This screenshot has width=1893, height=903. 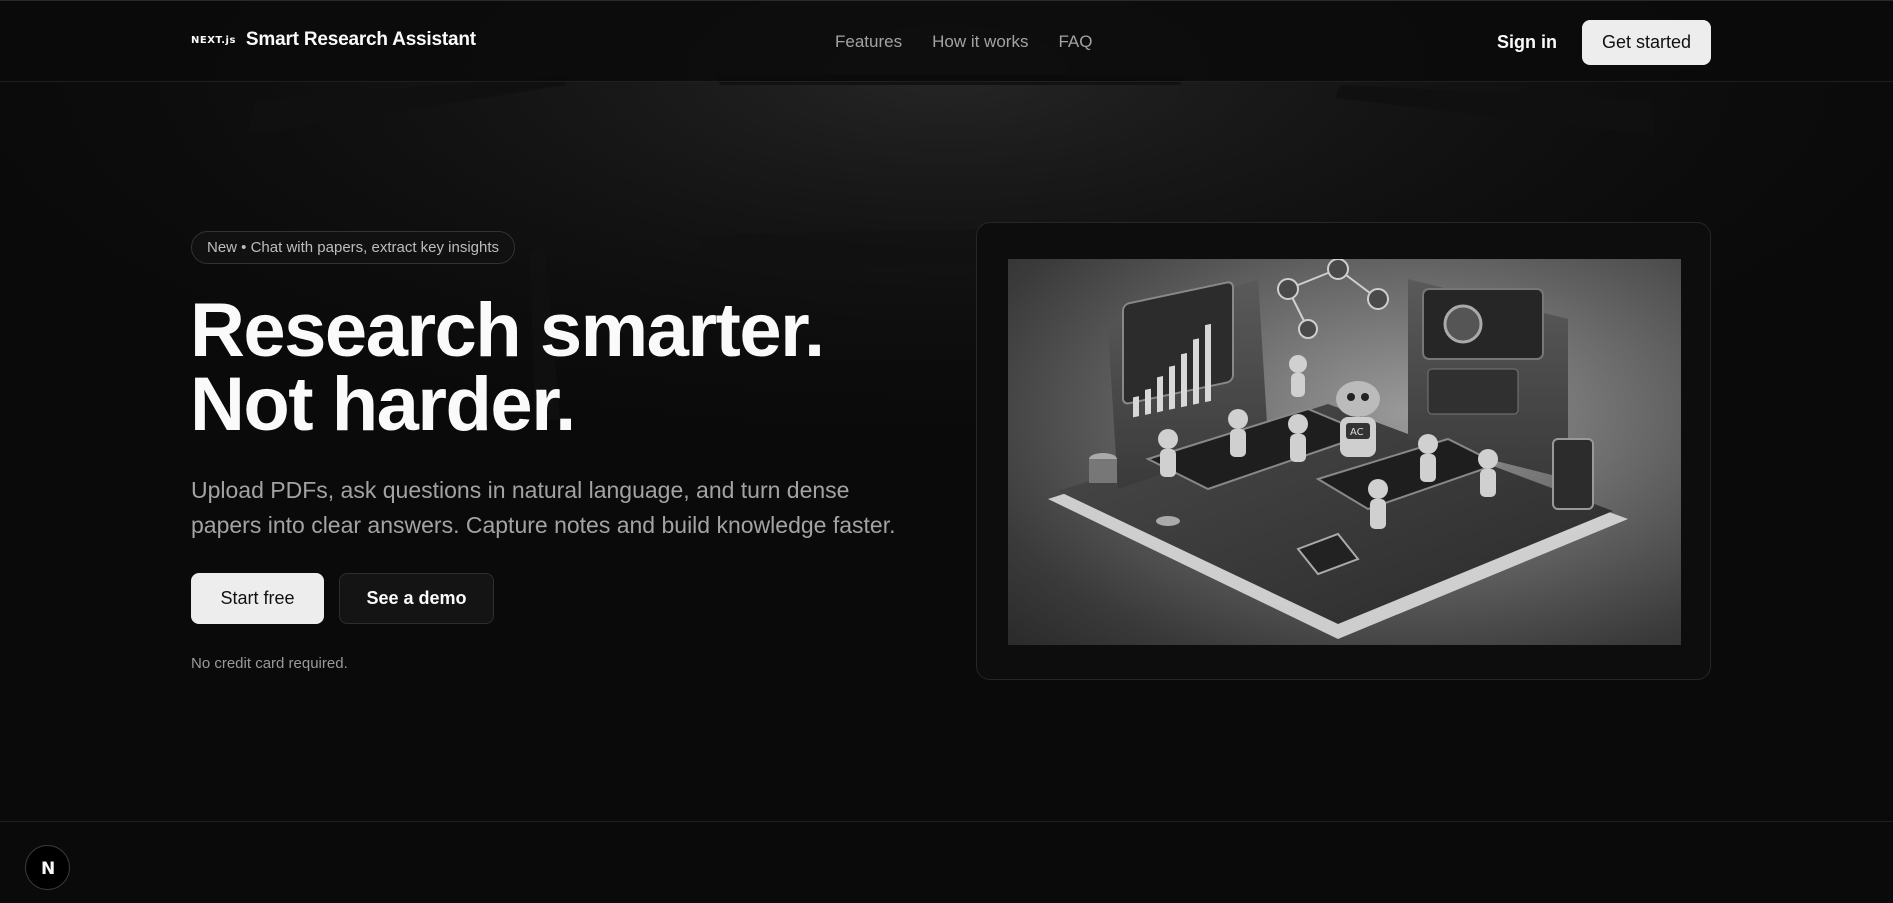 What do you see at coordinates (1357, 432) in the screenshot?
I see `robot-screen-label: AC` at bounding box center [1357, 432].